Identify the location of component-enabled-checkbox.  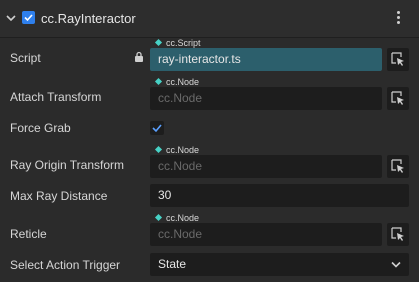
(28, 17).